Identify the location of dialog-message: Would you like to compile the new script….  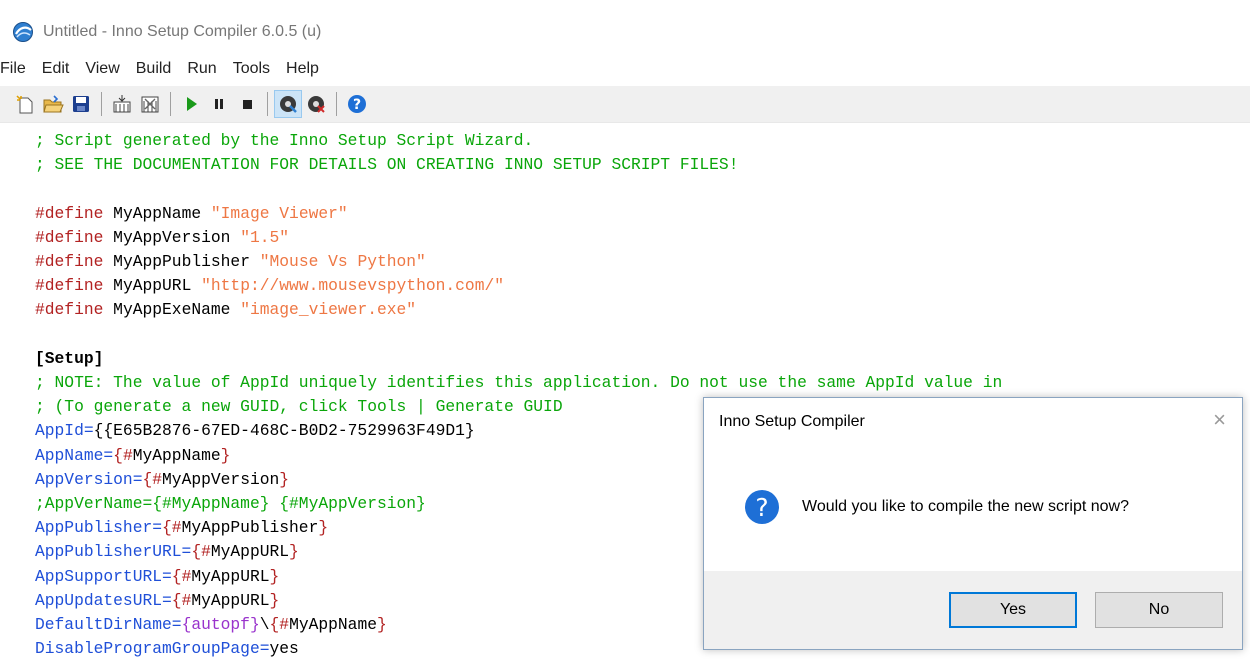
(965, 506).